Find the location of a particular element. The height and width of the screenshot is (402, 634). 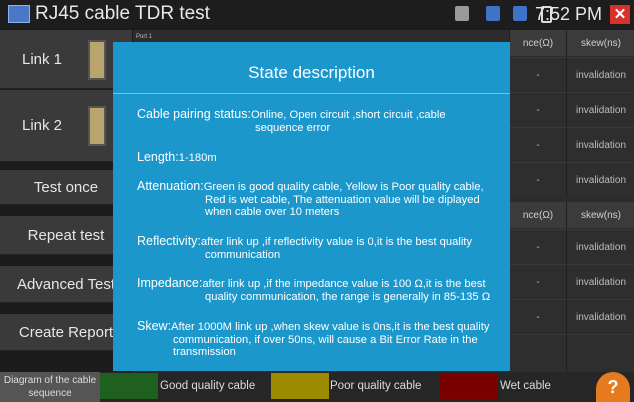

good-quality-swatch is located at coordinates (129, 386).